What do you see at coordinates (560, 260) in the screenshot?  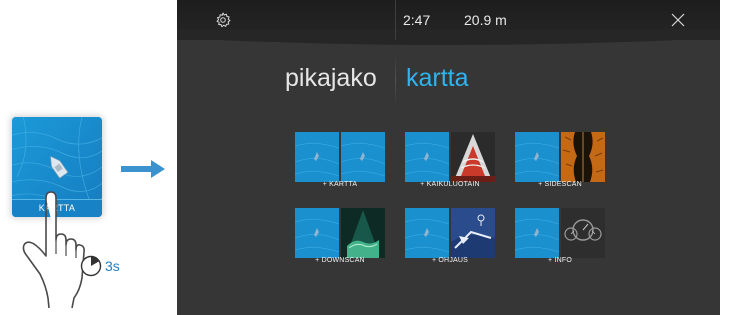 I see `option-label: + INFO` at bounding box center [560, 260].